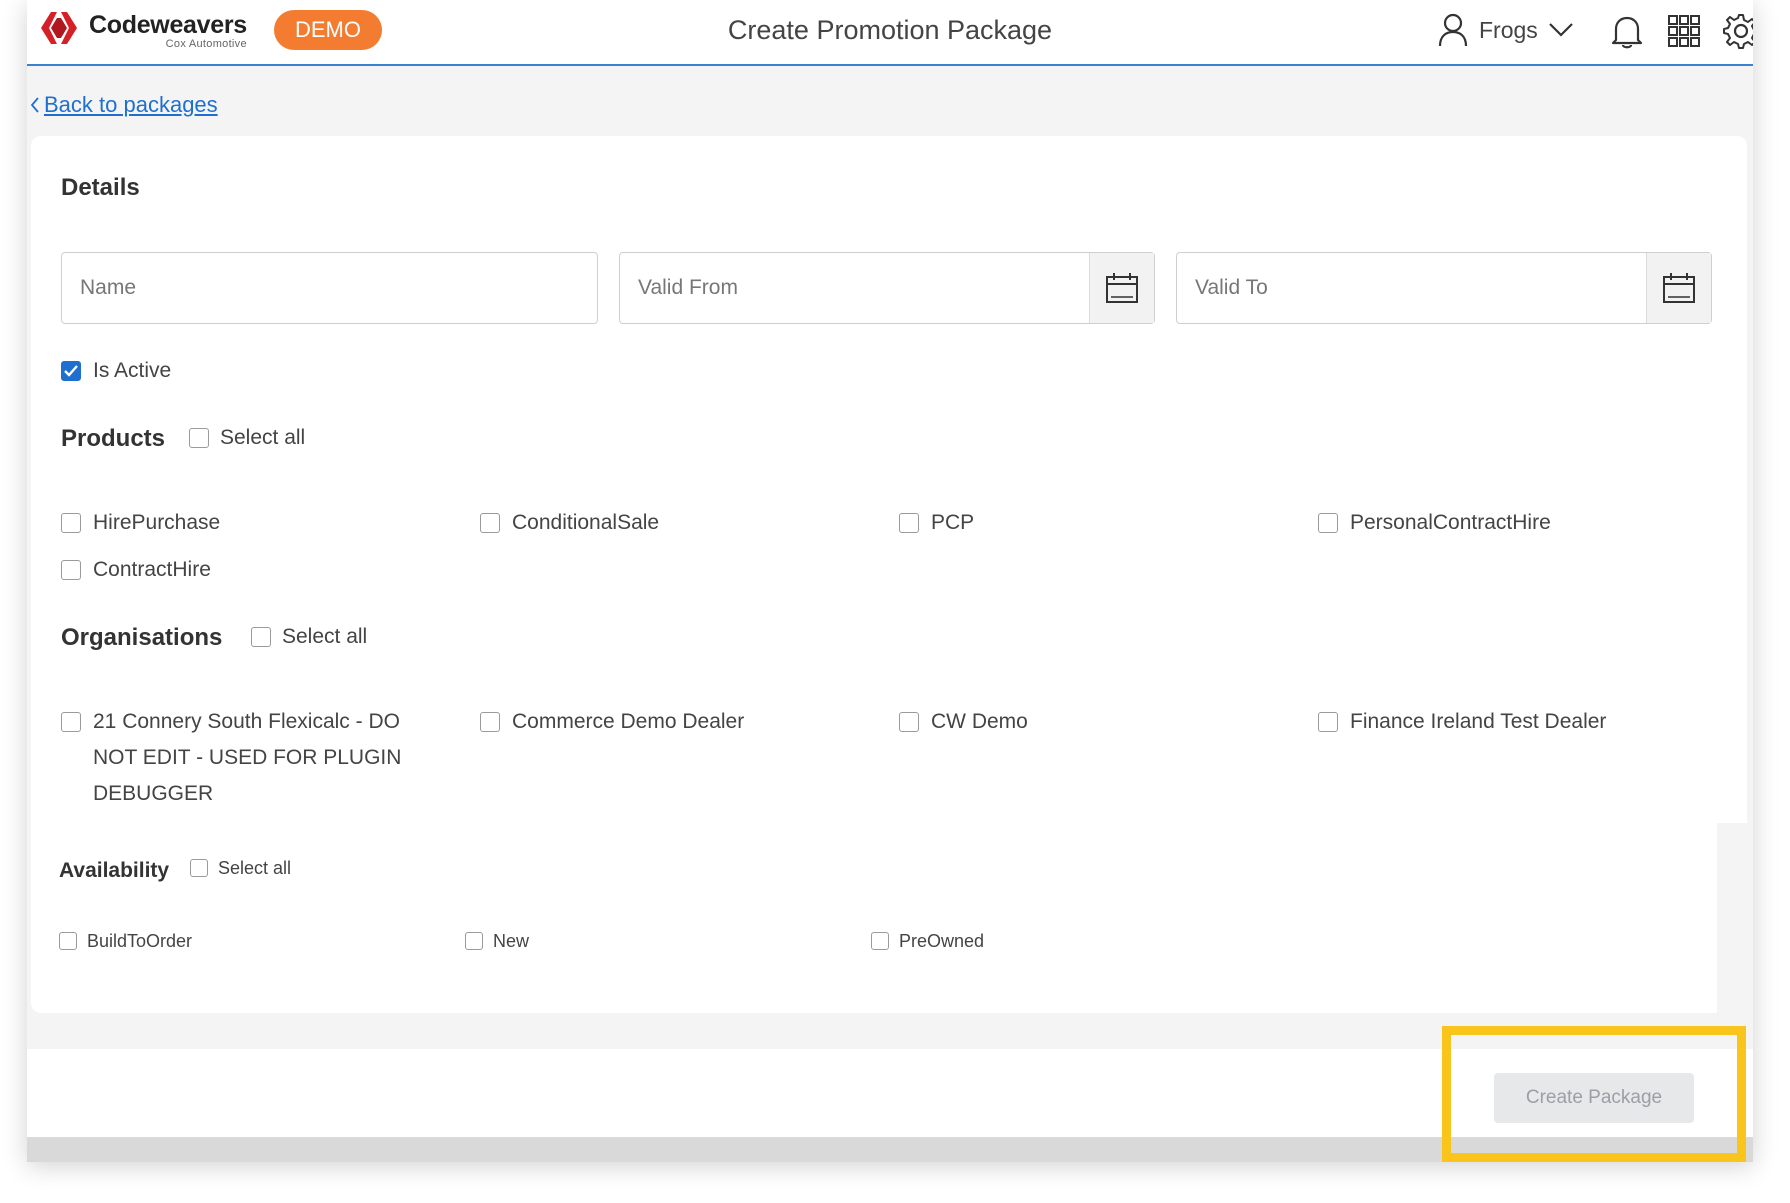 This screenshot has width=1790, height=1203. I want to click on chevron-left-icon, so click(34, 105).